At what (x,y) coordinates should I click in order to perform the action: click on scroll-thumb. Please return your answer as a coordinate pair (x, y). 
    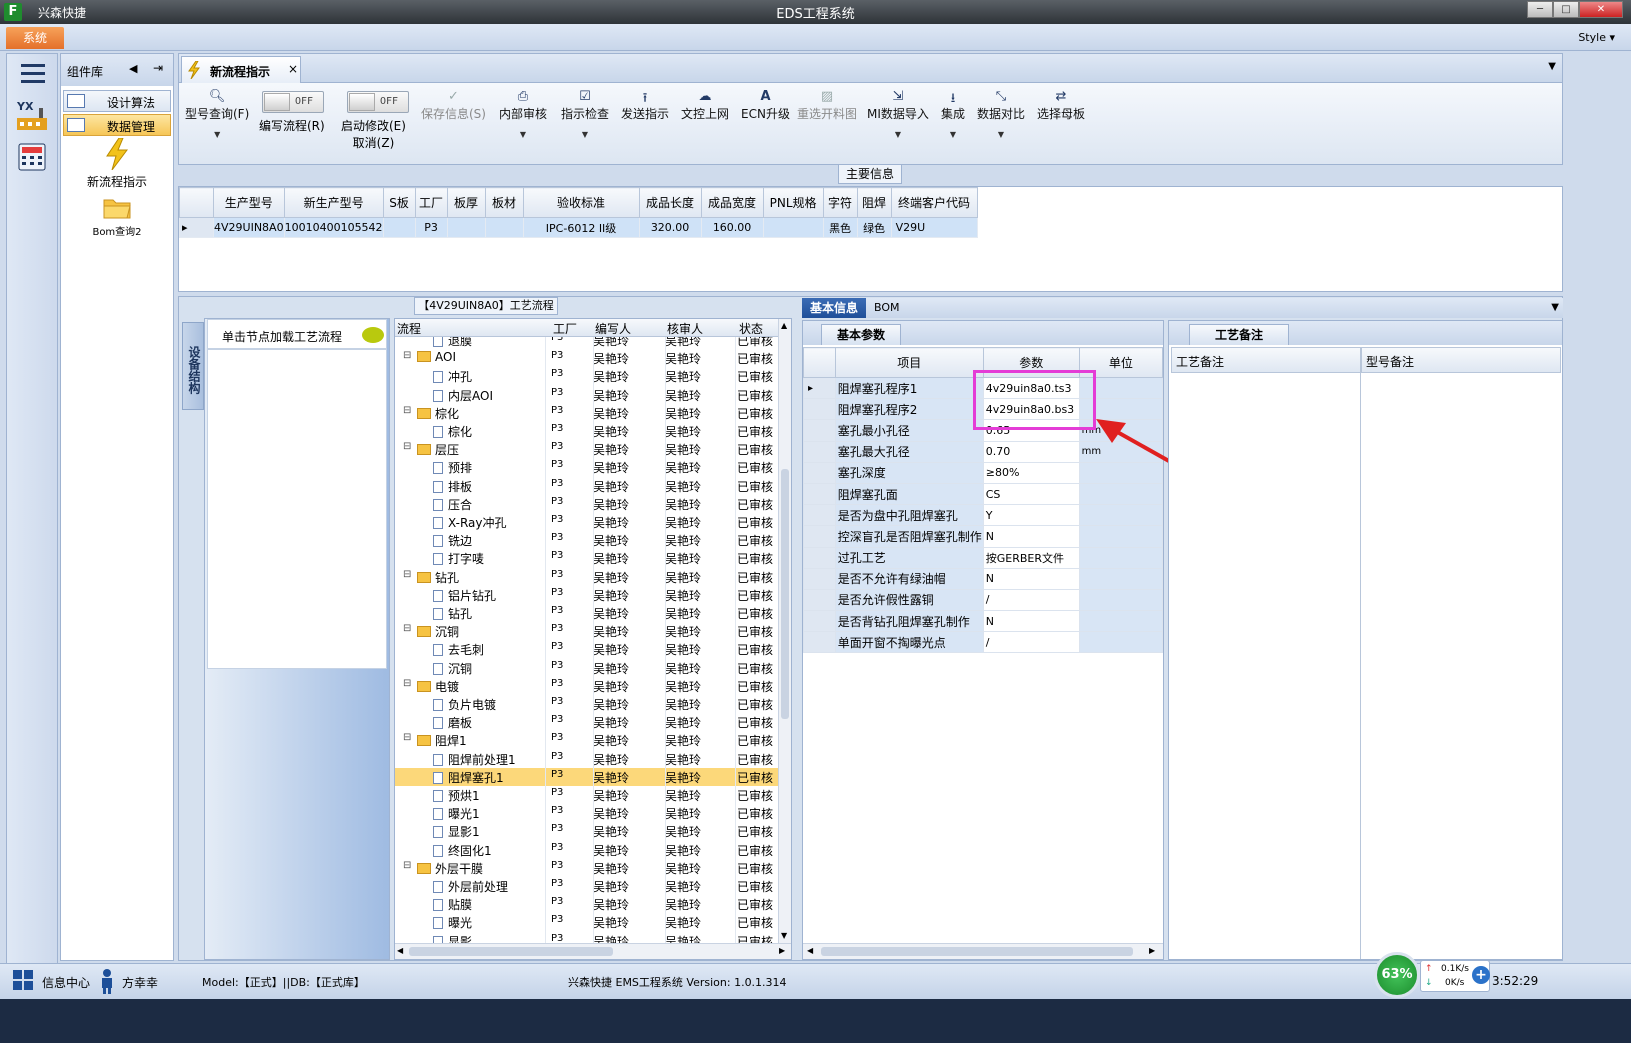
    Looking at the image, I should click on (511, 951).